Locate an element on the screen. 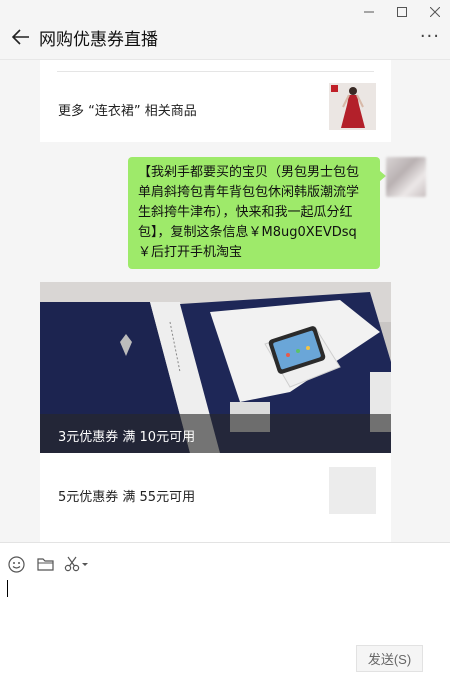 Image resolution: width=450 pixels, height=680 pixels. red-dress-image is located at coordinates (352, 106).